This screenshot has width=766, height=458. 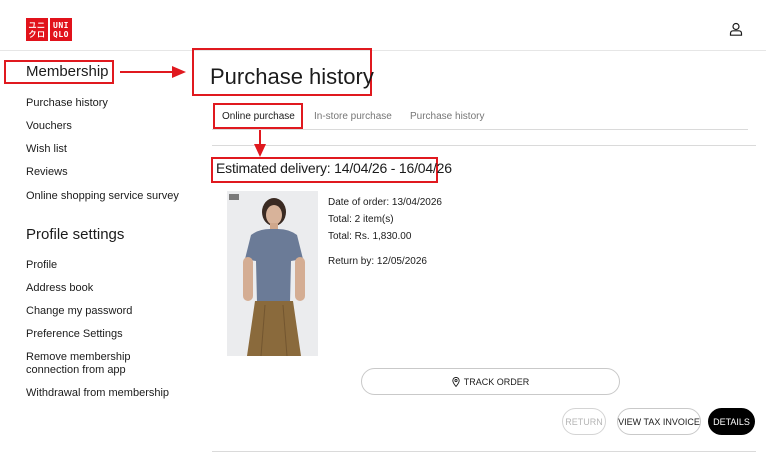 I want to click on track-order-label: TRACK ORDER, so click(x=496, y=381).